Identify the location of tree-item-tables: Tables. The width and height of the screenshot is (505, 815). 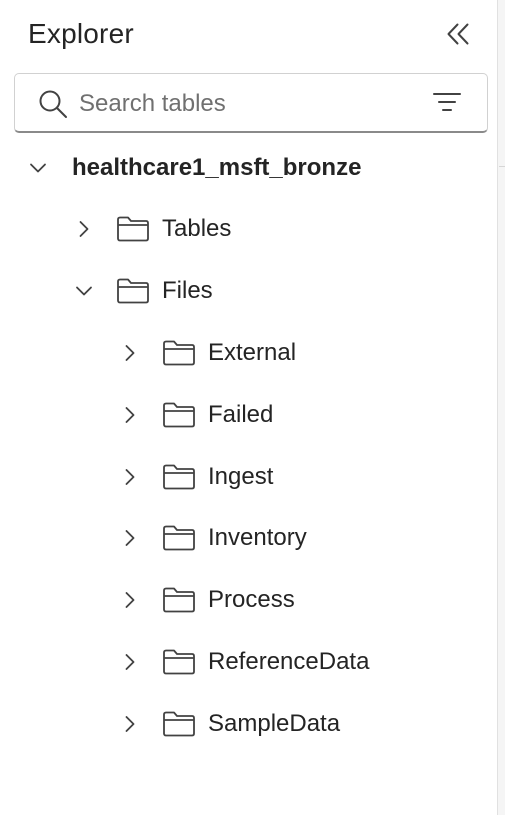
(152, 229).